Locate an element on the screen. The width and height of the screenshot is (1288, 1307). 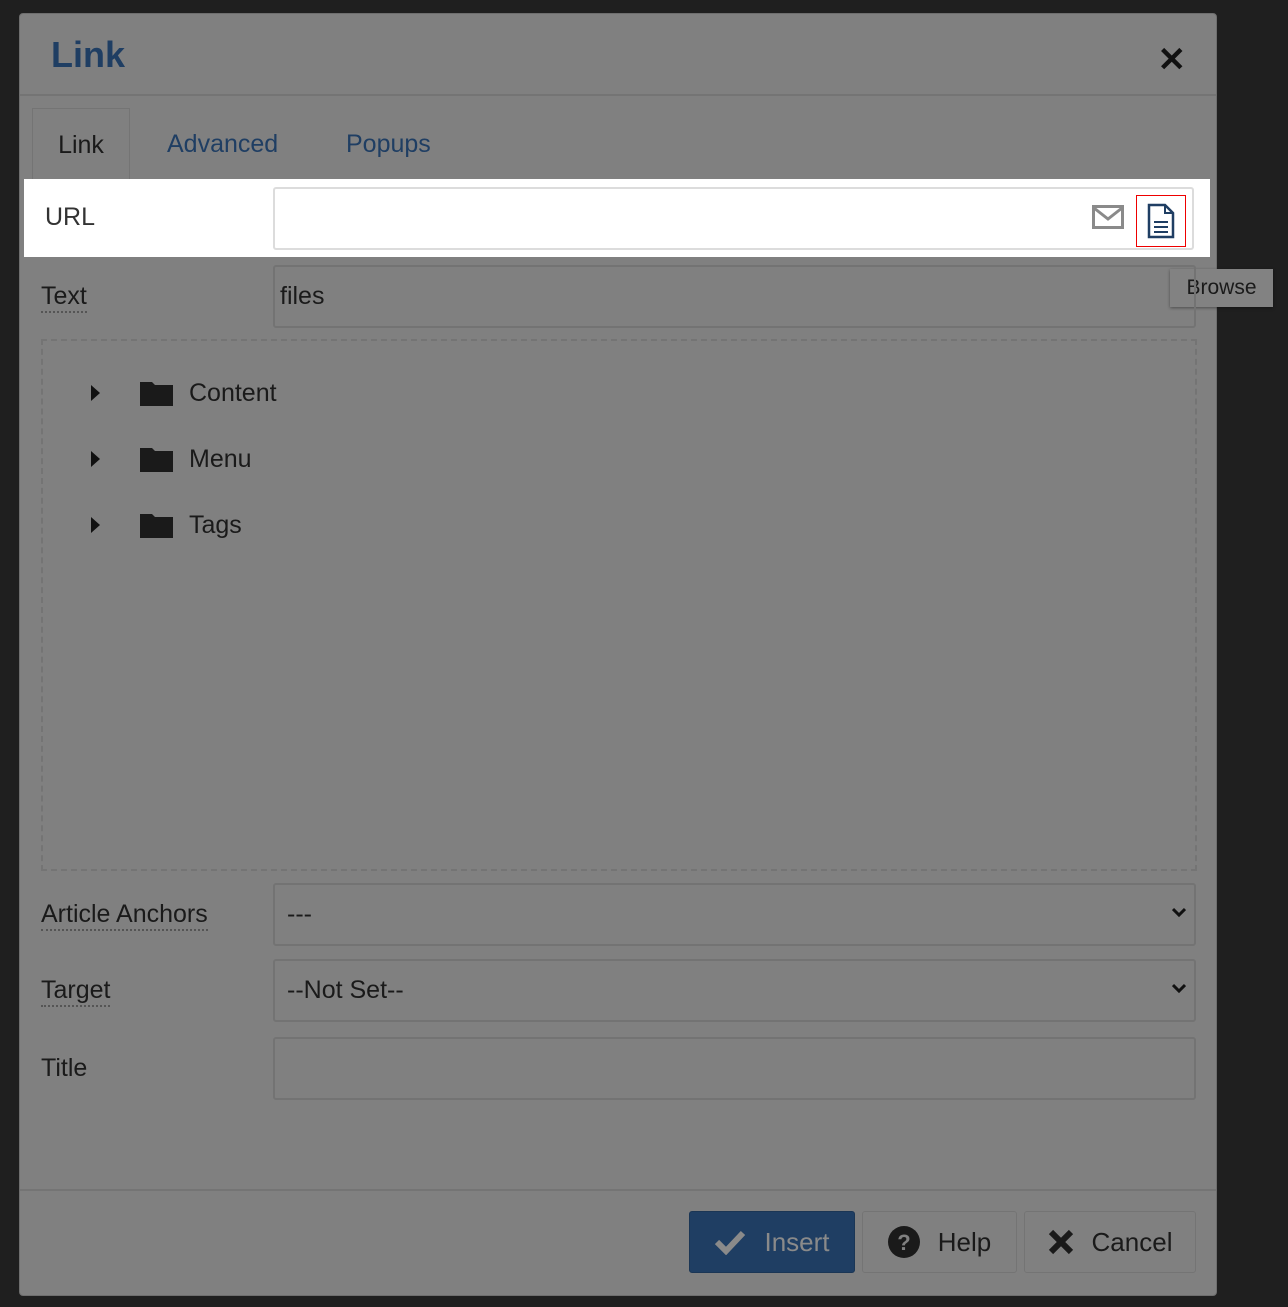
anchors-value: --- is located at coordinates (299, 914).